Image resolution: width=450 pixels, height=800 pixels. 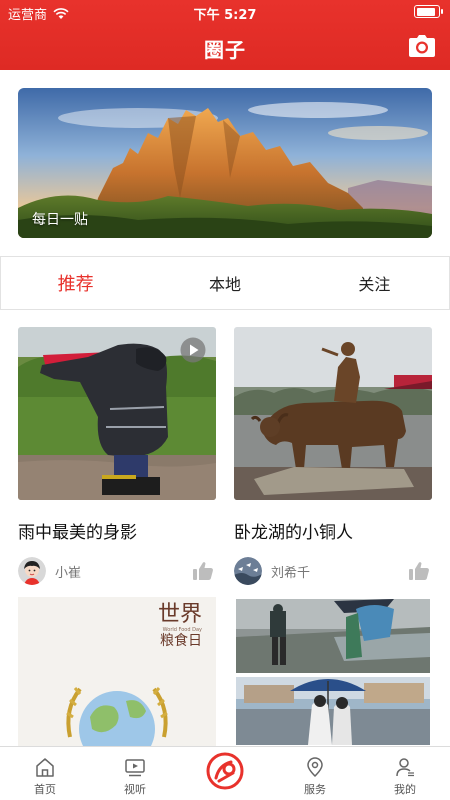 What do you see at coordinates (181, 641) in the screenshot?
I see `poster-subtitle: 粮食日` at bounding box center [181, 641].